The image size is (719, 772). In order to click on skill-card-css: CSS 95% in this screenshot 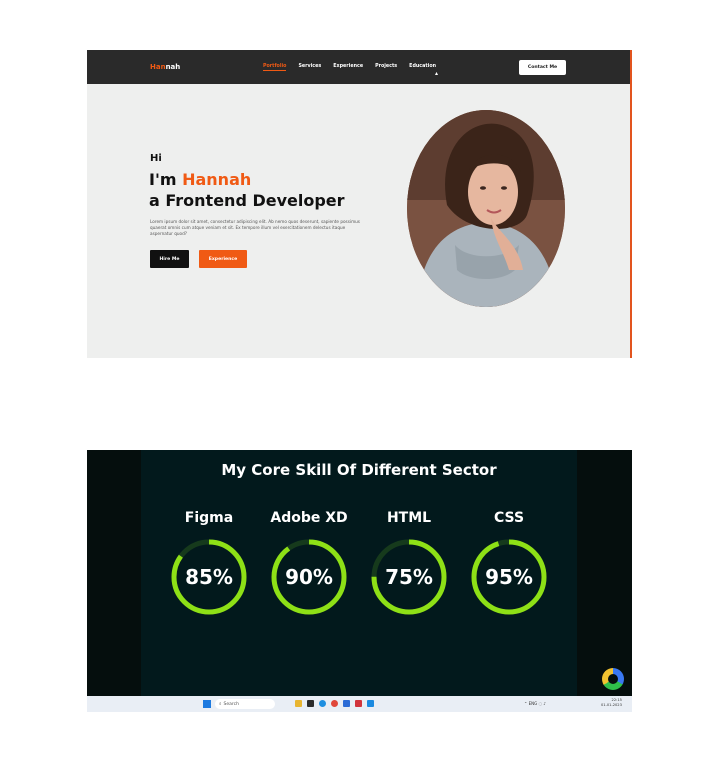, I will do `click(509, 563)`.